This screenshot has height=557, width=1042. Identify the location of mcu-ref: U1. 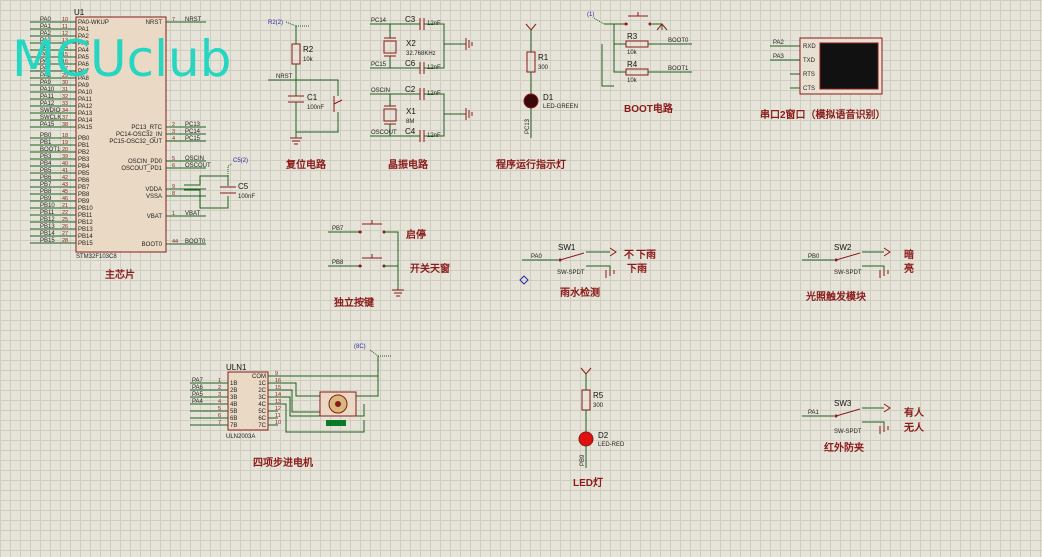
(79, 12).